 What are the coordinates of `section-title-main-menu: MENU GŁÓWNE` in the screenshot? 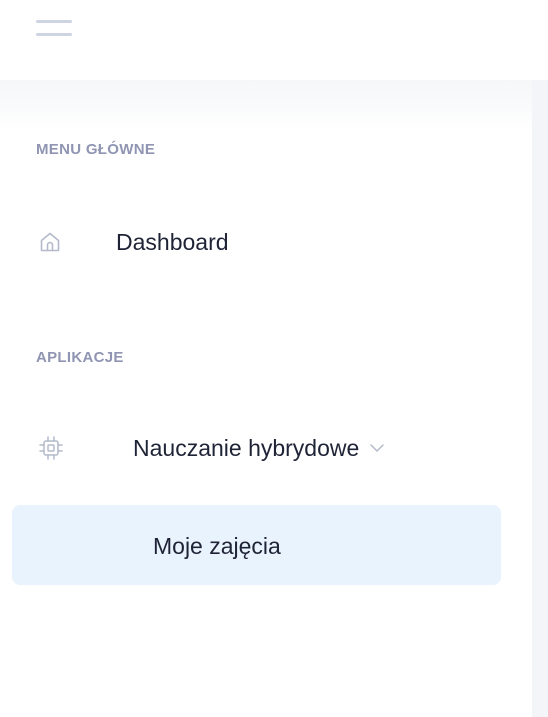 It's located at (96, 149).